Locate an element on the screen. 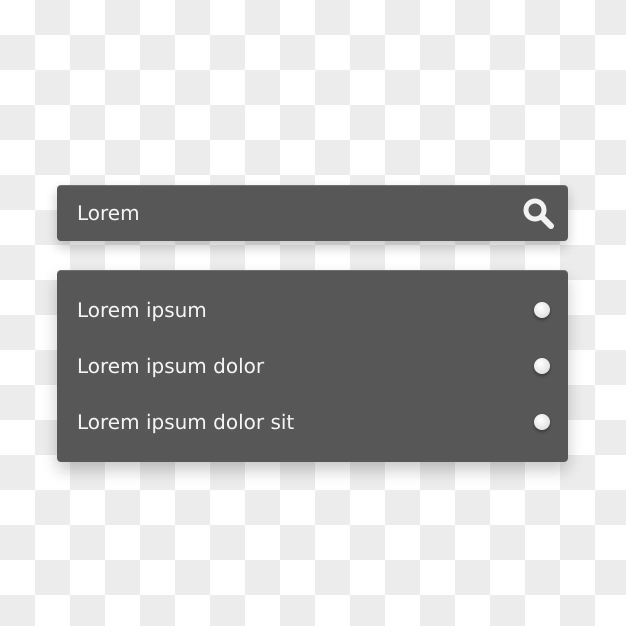  dropdown-item: Lorem ipsum is located at coordinates (142, 310).